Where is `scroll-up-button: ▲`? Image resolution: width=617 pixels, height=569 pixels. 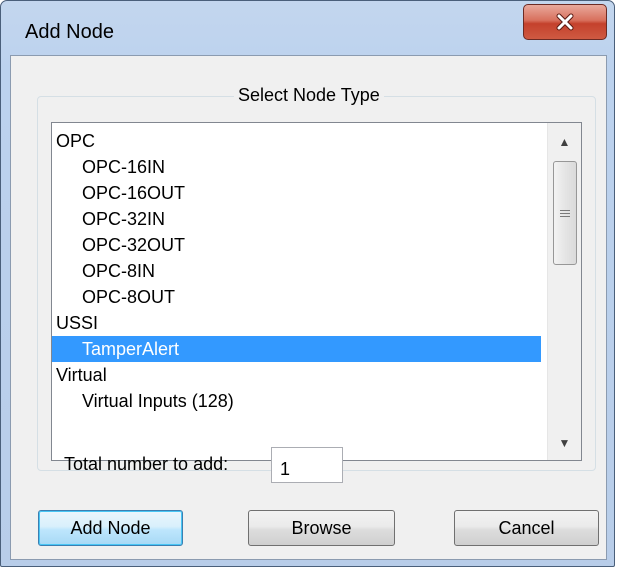 scroll-up-button: ▲ is located at coordinates (564, 142).